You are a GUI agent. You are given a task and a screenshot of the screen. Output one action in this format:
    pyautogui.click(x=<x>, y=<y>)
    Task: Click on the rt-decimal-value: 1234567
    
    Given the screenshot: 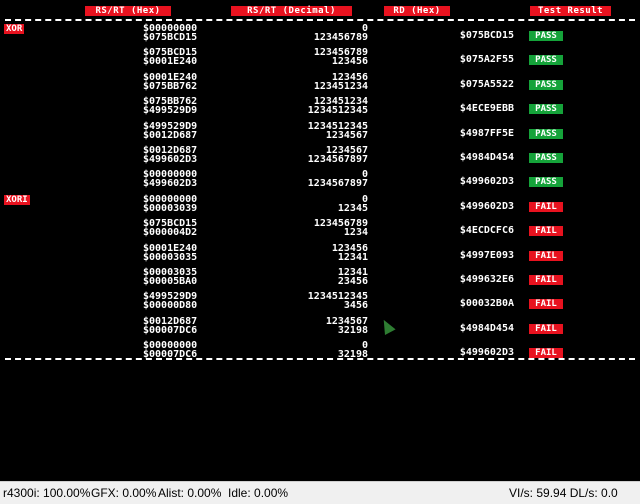 What is the action you would take?
    pyautogui.click(x=346, y=135)
    